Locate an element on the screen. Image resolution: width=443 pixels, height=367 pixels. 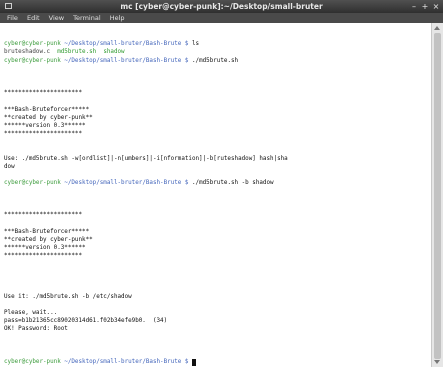
vertical-scrollbar is located at coordinates (437, 195).